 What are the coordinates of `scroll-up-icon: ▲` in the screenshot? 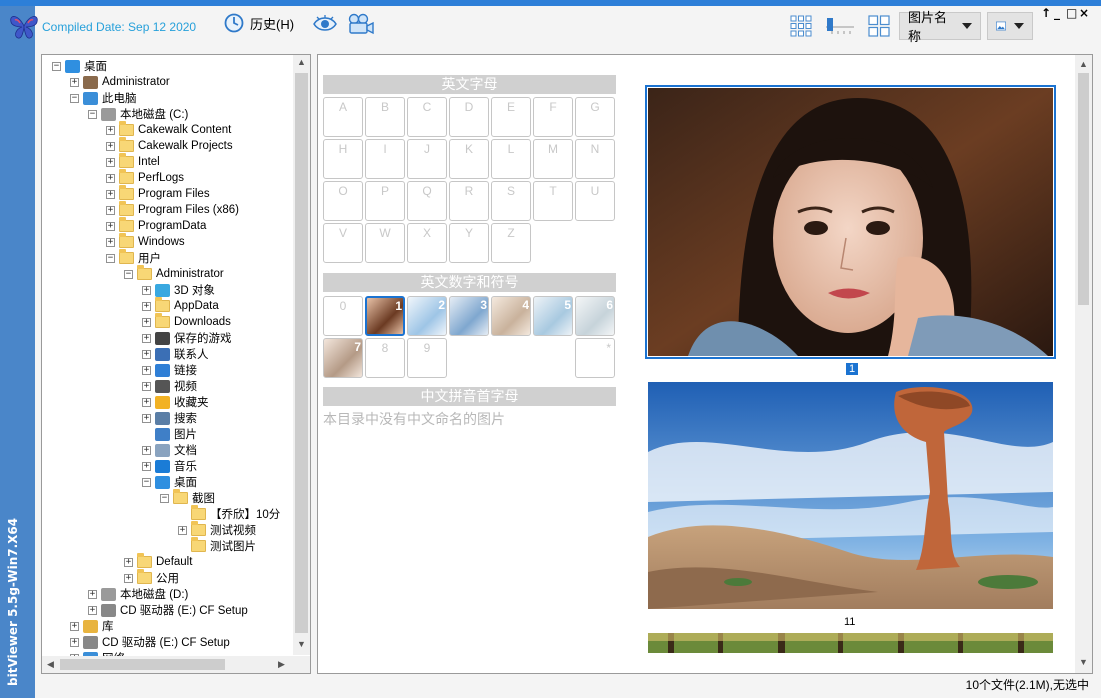 It's located at (301, 62).